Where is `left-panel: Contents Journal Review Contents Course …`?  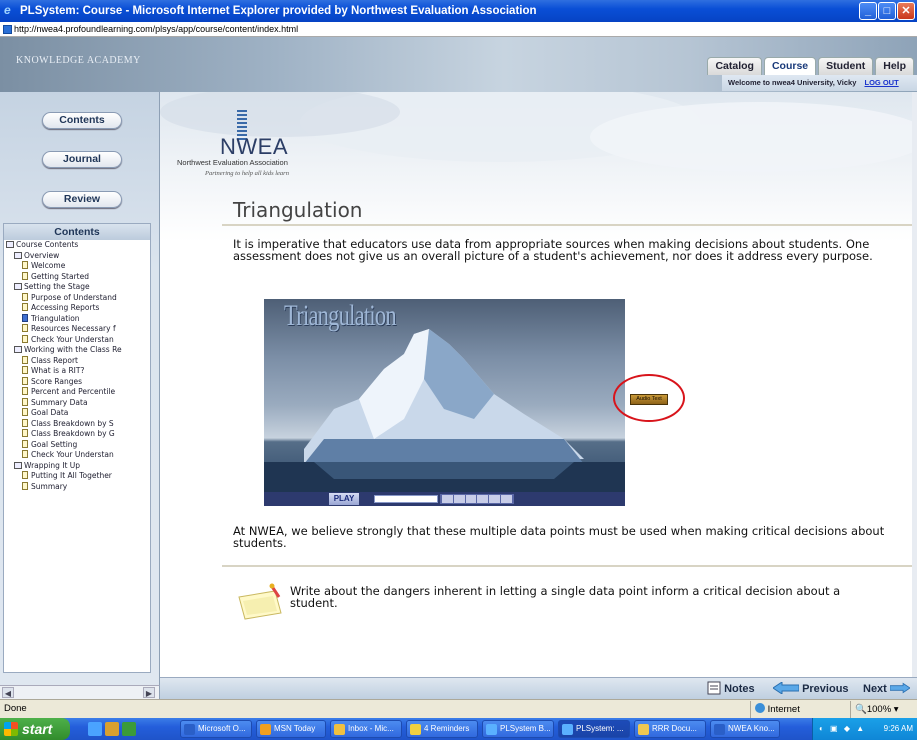 left-panel: Contents Journal Review Contents Course … is located at coordinates (80, 388).